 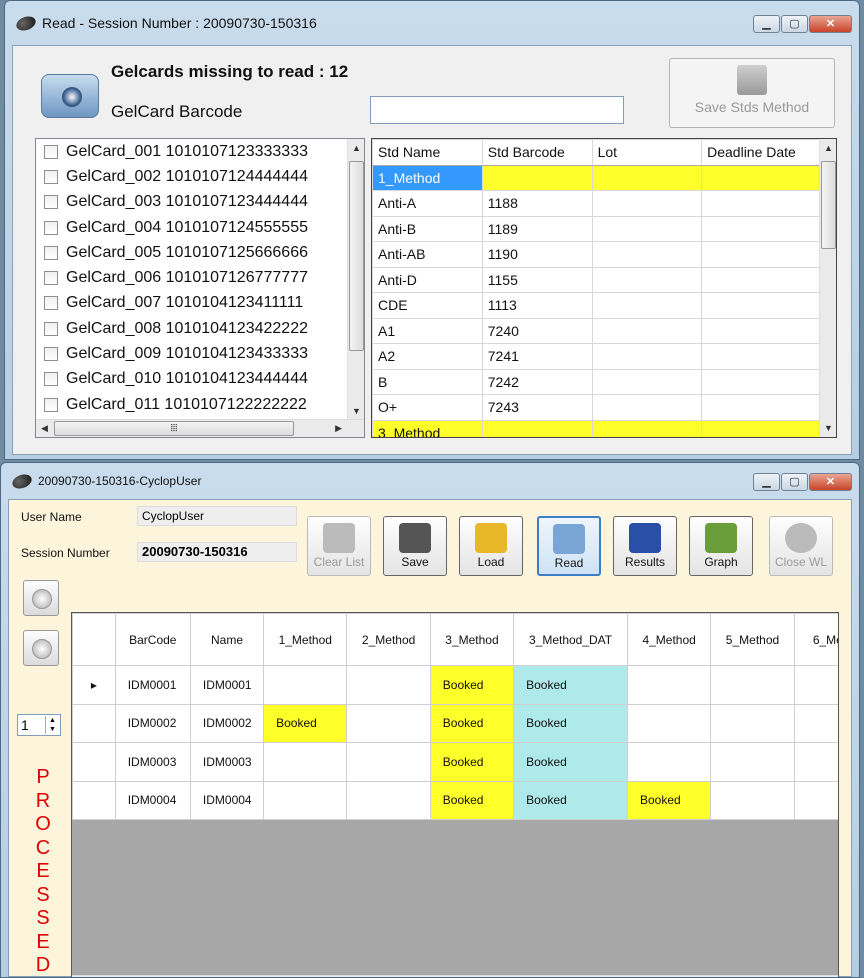 What do you see at coordinates (94, 685) in the screenshot?
I see `current-row-indicator-icon: ▸` at bounding box center [94, 685].